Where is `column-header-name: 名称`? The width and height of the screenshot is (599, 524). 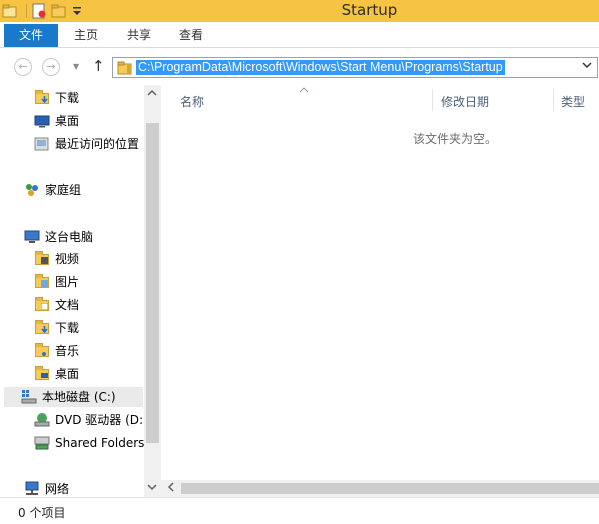 column-header-name: 名称 is located at coordinates (192, 101).